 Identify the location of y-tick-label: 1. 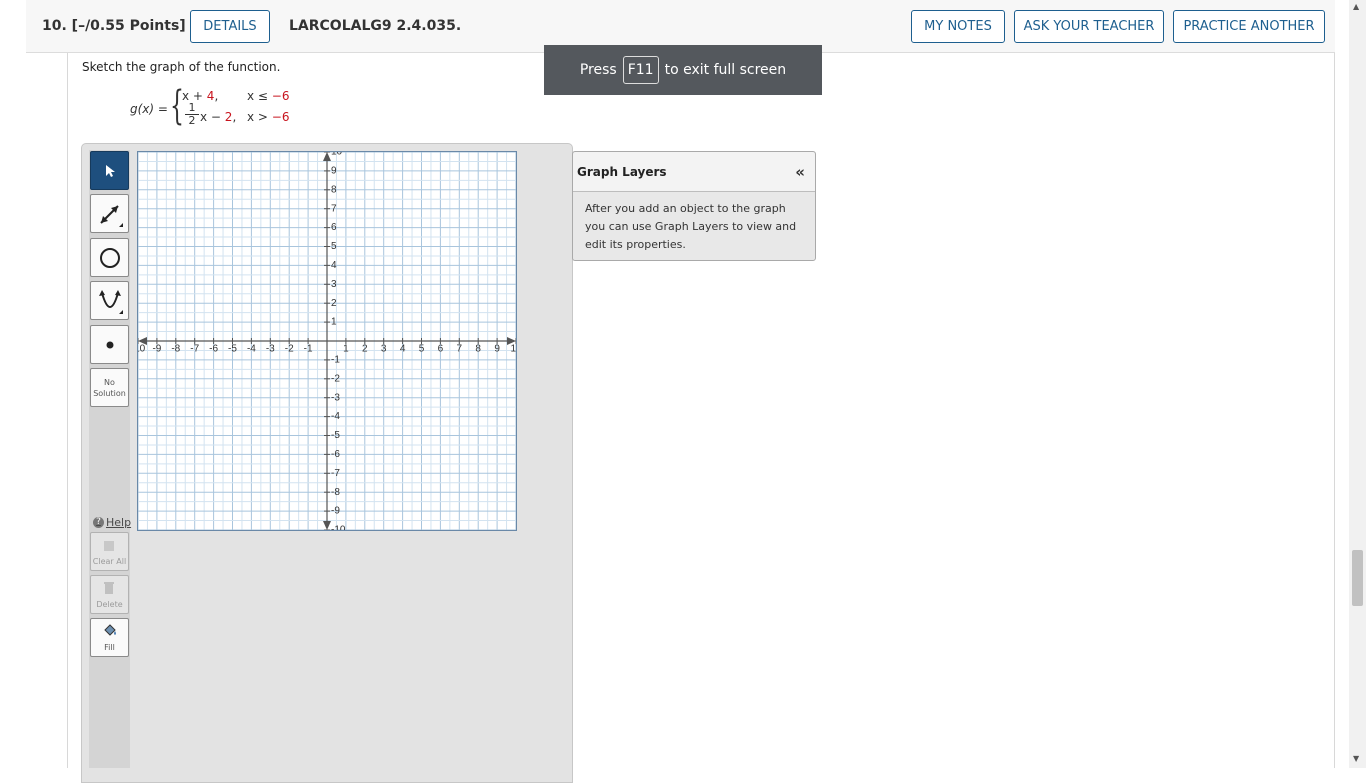
(334, 322).